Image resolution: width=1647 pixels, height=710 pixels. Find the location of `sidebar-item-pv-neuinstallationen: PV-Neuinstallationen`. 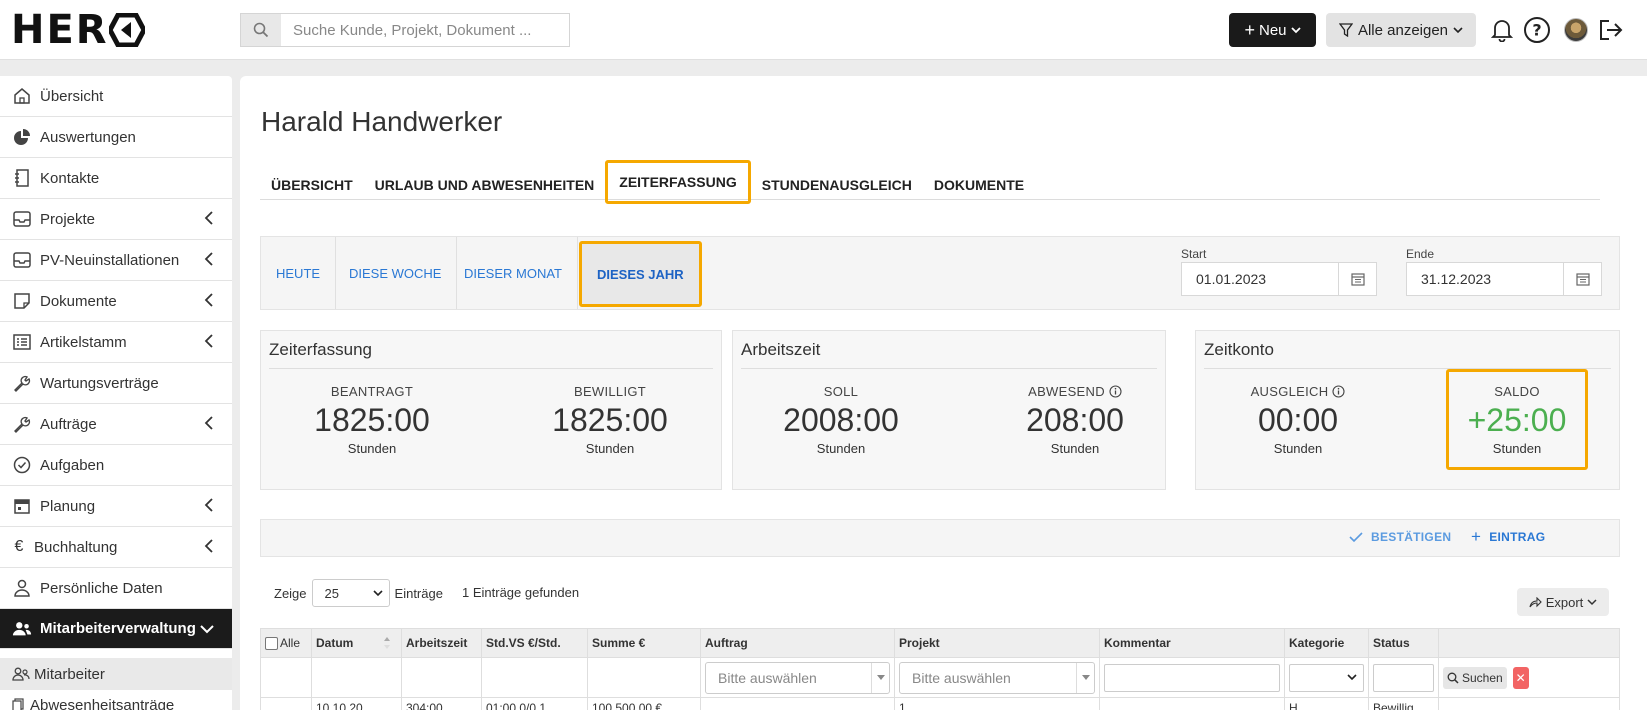

sidebar-item-pv-neuinstallationen: PV-Neuinstallationen is located at coordinates (116, 260).